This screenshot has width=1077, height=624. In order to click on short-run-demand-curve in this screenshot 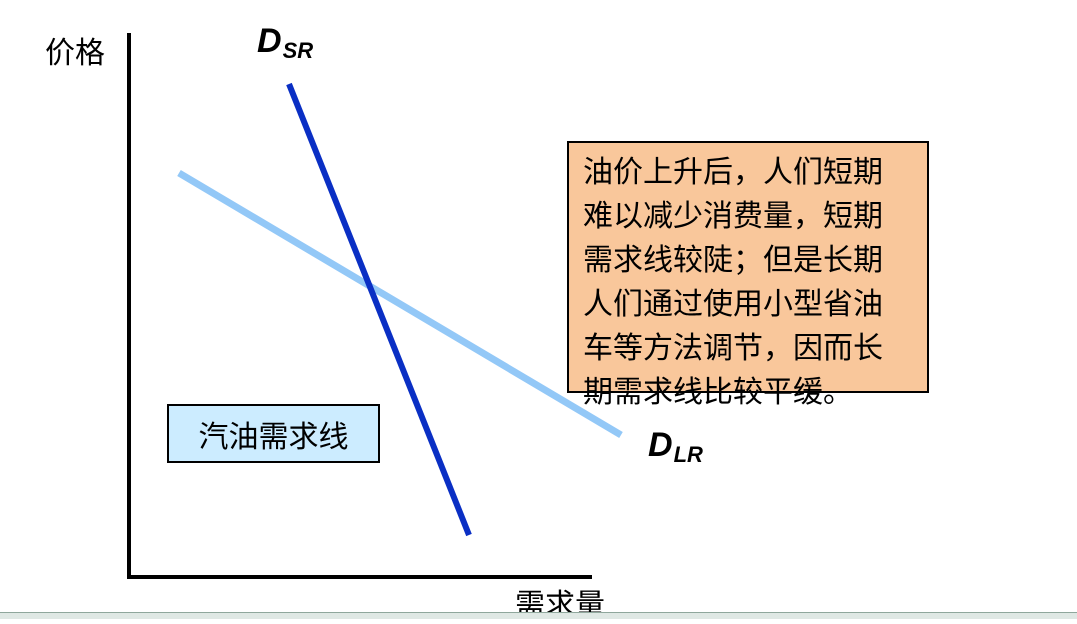, I will do `click(379, 309)`.